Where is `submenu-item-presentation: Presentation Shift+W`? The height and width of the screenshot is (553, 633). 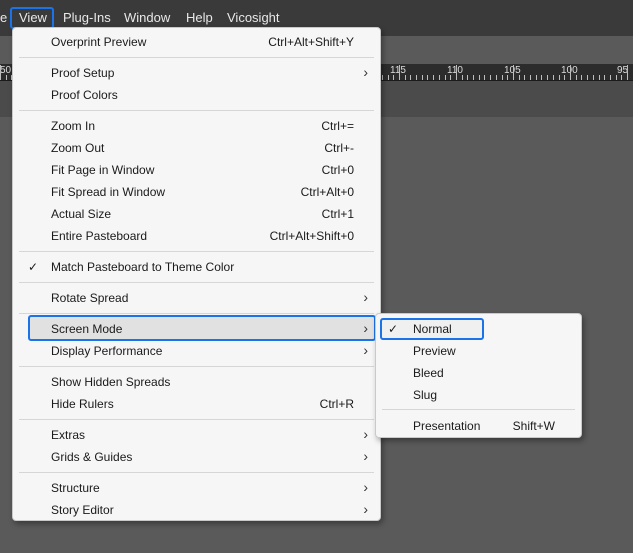
submenu-item-presentation: Presentation Shift+W is located at coordinates (478, 426).